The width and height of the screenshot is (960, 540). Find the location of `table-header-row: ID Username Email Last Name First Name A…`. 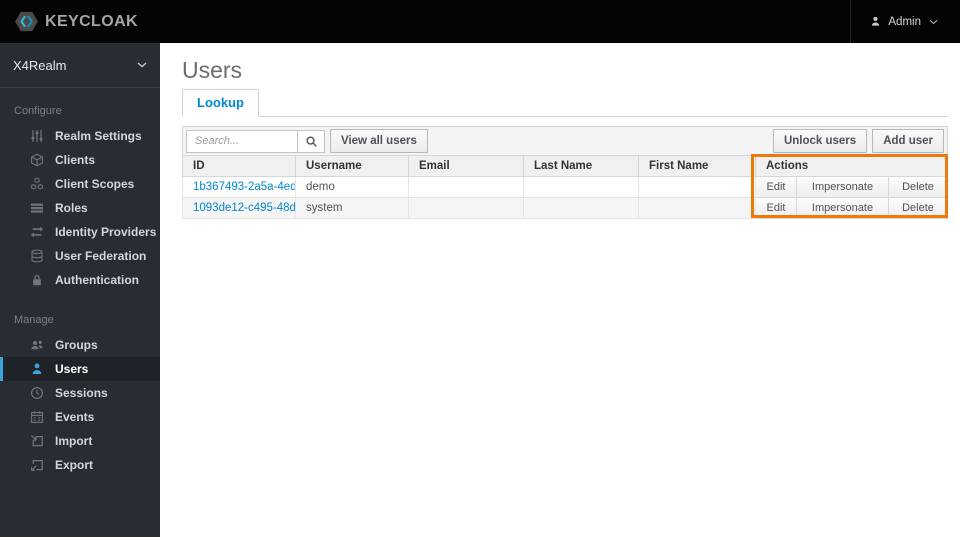

table-header-row: ID Username Email Last Name First Name A… is located at coordinates (565, 166).